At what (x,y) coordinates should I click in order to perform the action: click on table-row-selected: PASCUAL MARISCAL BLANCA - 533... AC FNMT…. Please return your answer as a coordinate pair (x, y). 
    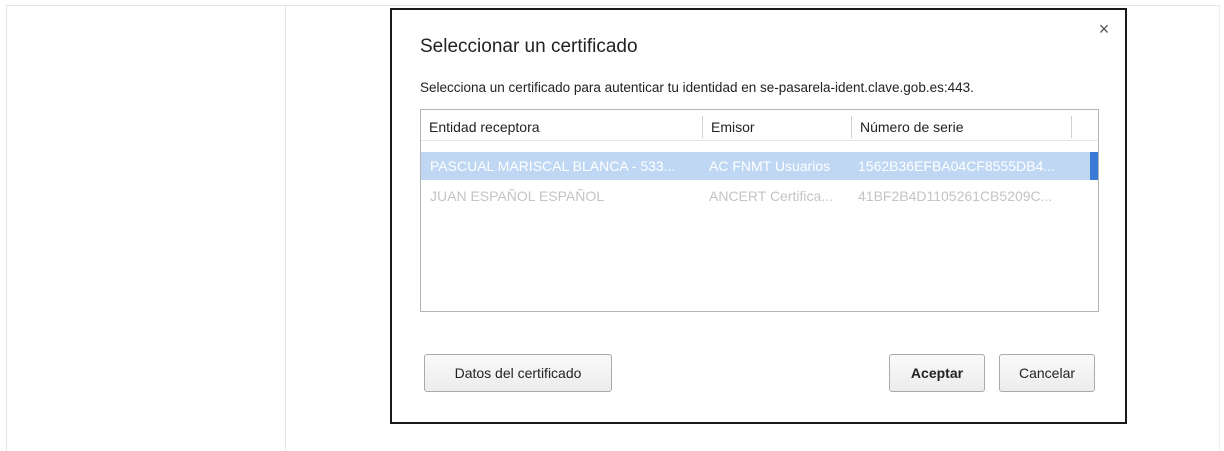
    Looking at the image, I should click on (759, 166).